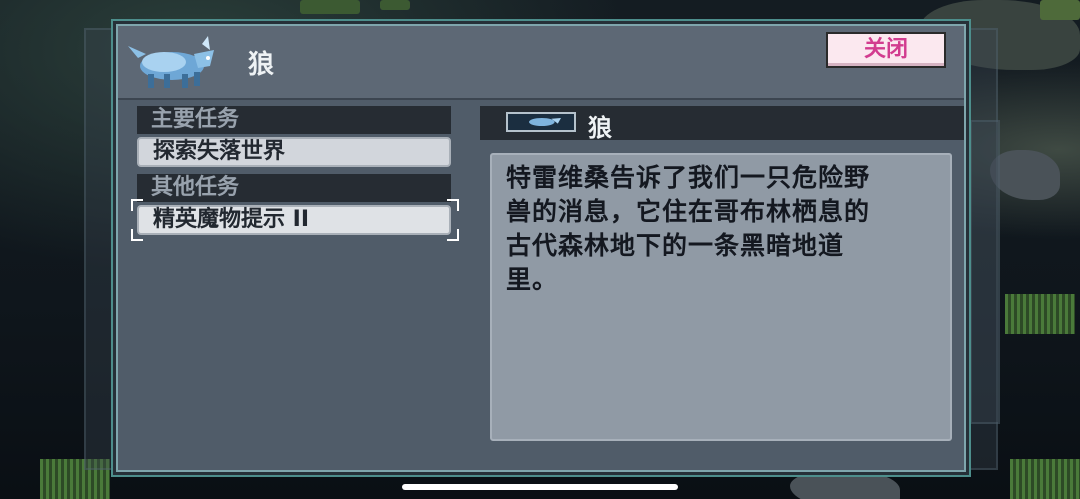  I want to click on detail-header: 狼, so click(722, 124).